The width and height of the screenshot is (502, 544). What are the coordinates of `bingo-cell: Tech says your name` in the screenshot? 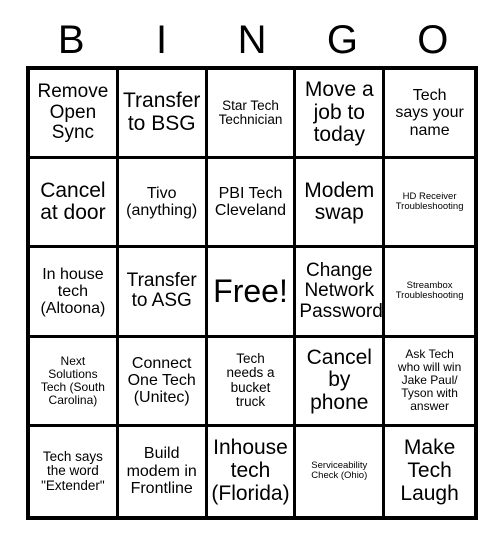 It's located at (429, 115).